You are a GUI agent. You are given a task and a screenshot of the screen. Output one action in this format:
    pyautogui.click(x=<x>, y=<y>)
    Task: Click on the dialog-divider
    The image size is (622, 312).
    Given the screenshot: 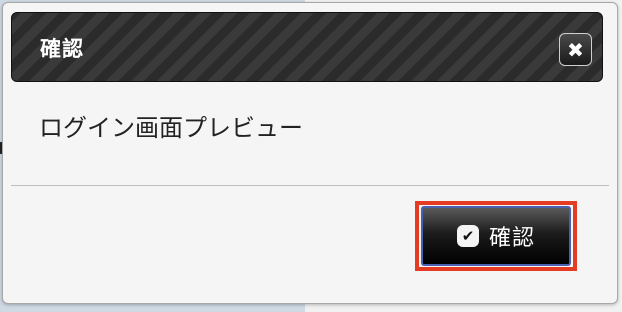 What is the action you would take?
    pyautogui.click(x=310, y=185)
    